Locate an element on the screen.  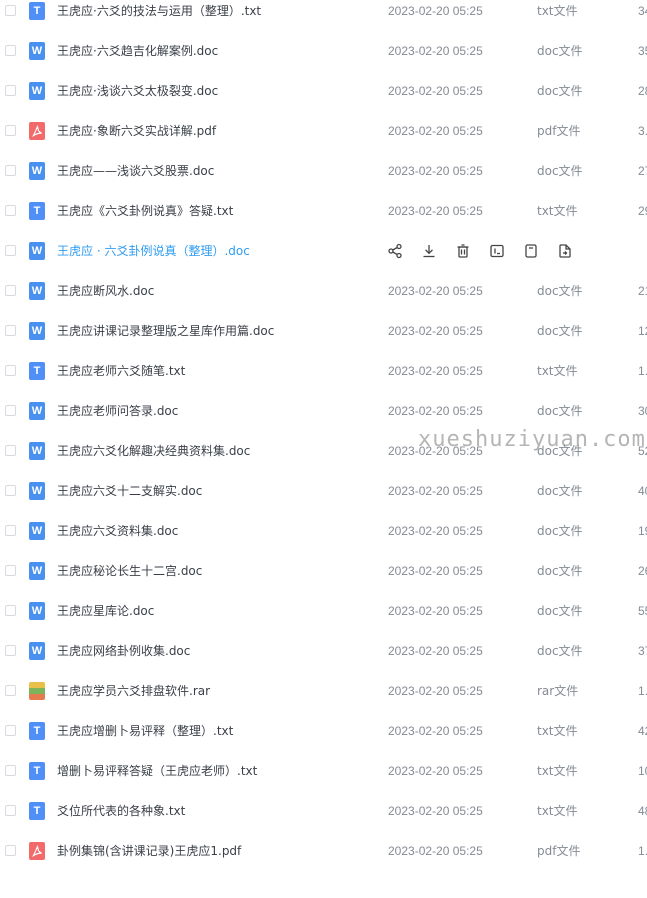
file-name: 王虎应断风水.doc is located at coordinates (105, 291).